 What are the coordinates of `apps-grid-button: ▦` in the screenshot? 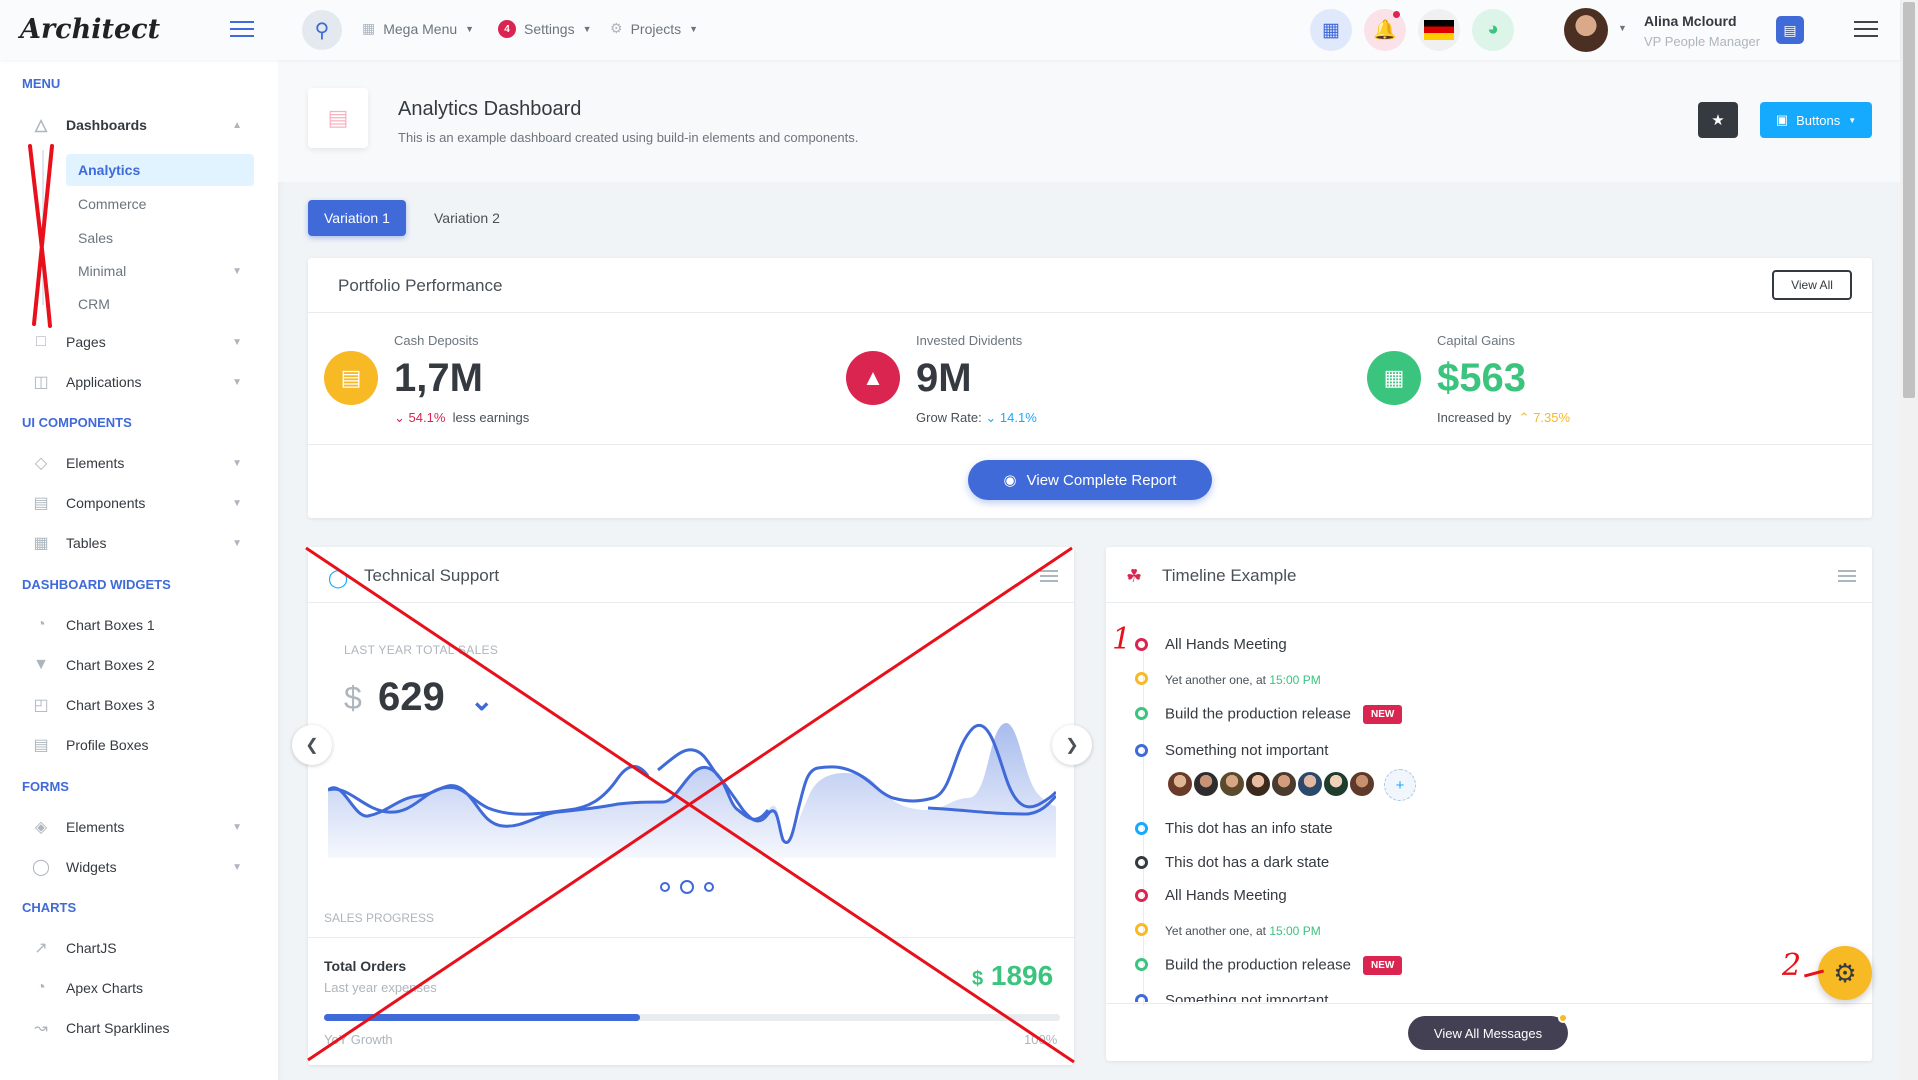 It's located at (1331, 30).